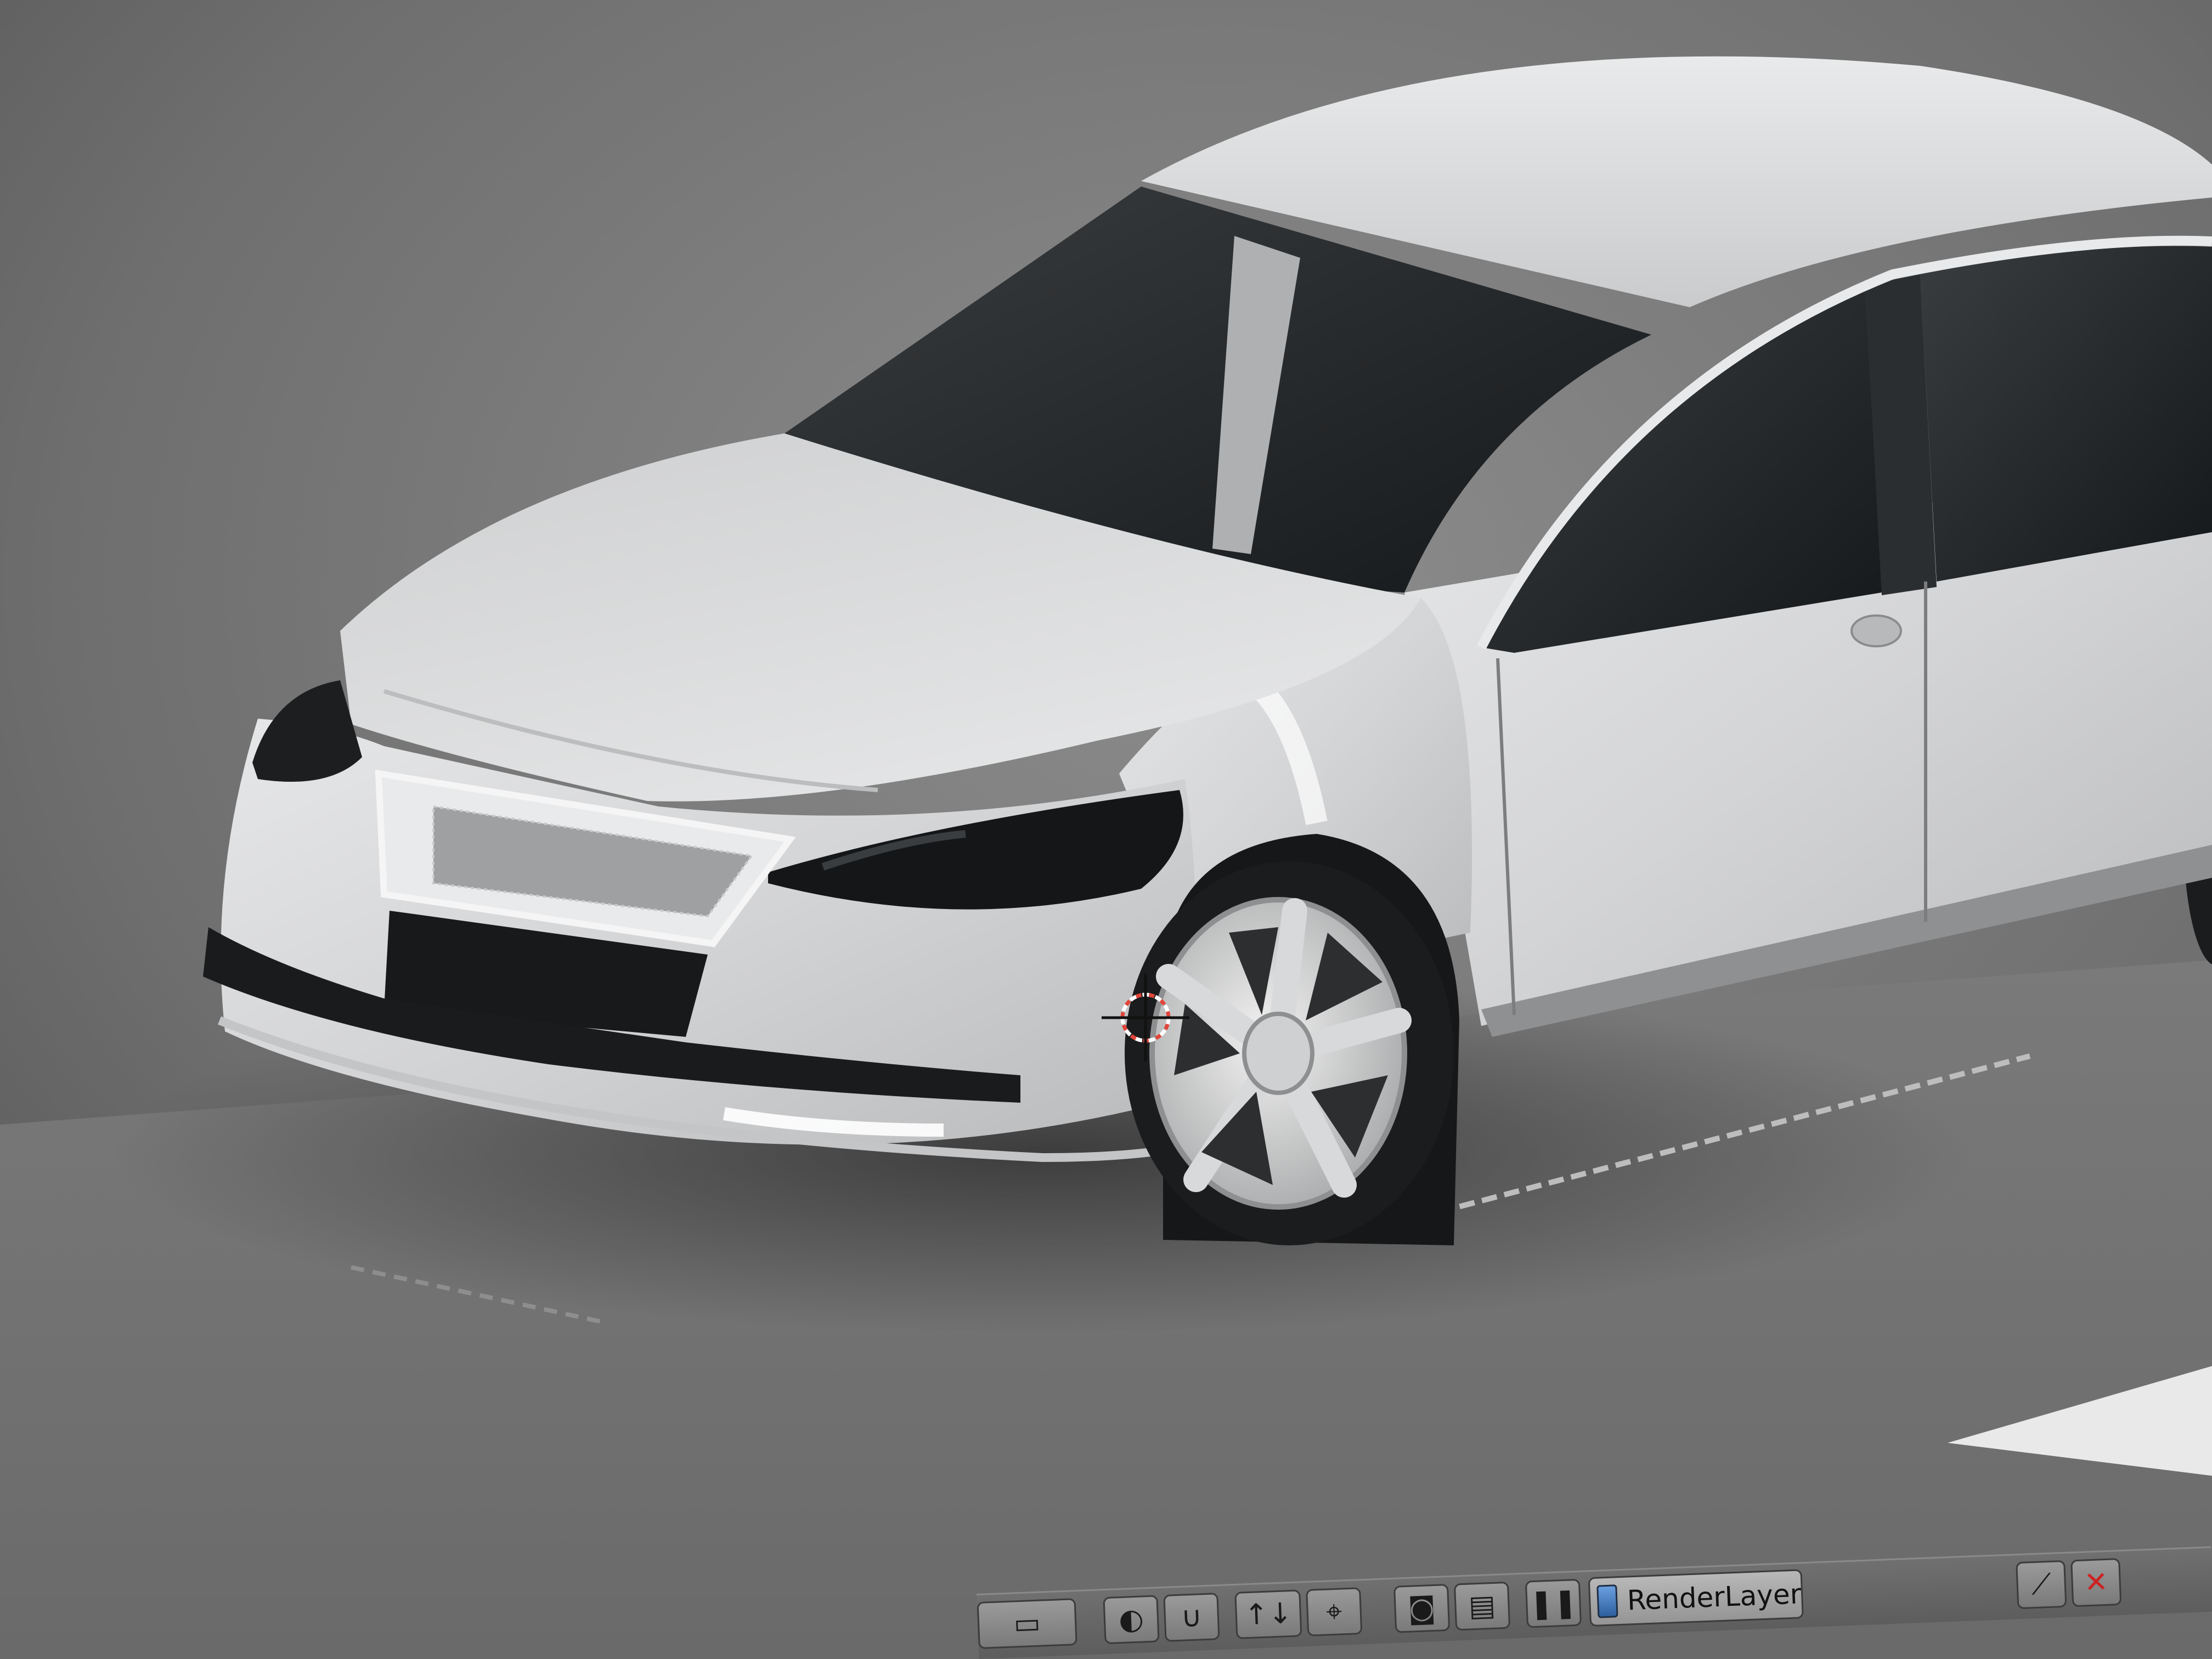 This screenshot has height=1659, width=2212. Describe the element at coordinates (2096, 1582) in the screenshot. I see `close-scissors-icon: ✕` at that location.